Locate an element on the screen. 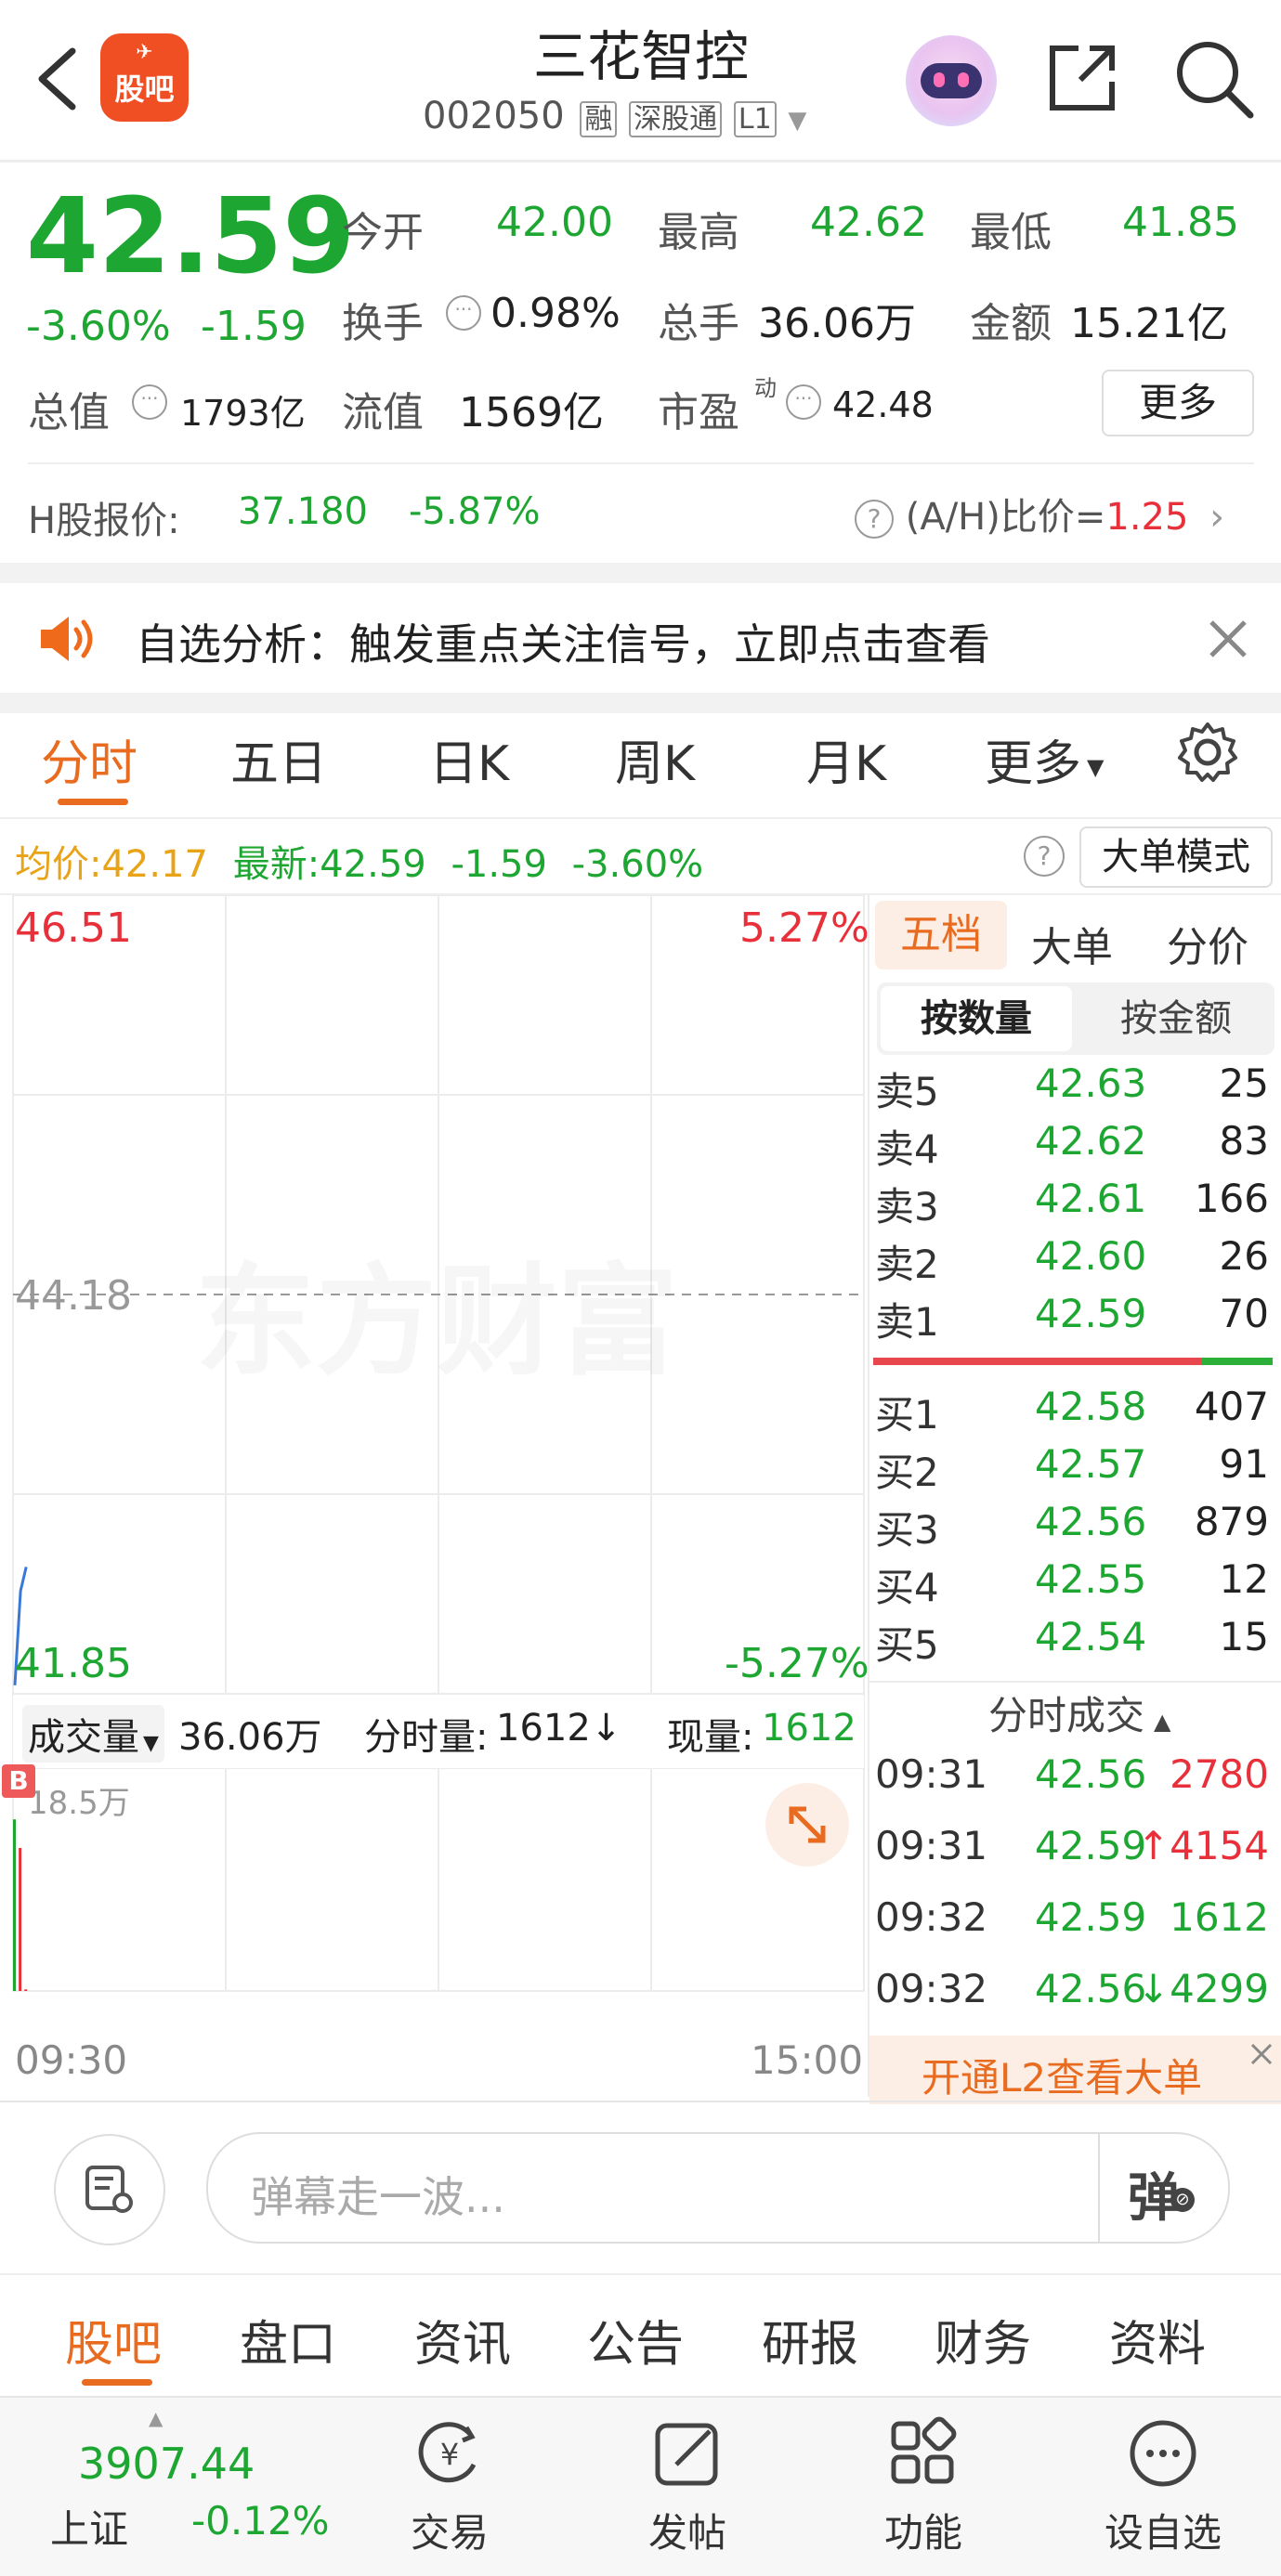  ask-row: 卖5 42.63 25 is located at coordinates (1073, 1089).